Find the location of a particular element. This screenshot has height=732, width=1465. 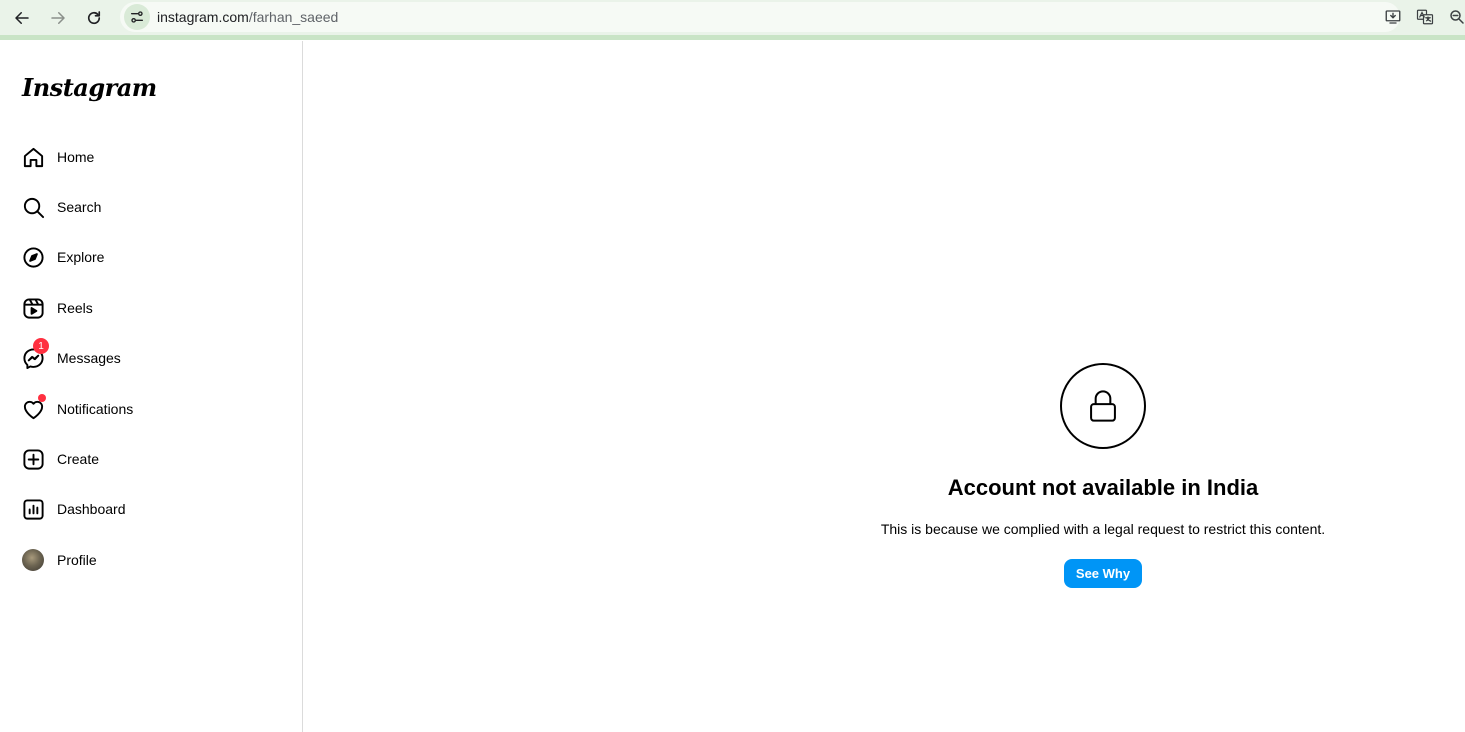

avatar is located at coordinates (33, 560).